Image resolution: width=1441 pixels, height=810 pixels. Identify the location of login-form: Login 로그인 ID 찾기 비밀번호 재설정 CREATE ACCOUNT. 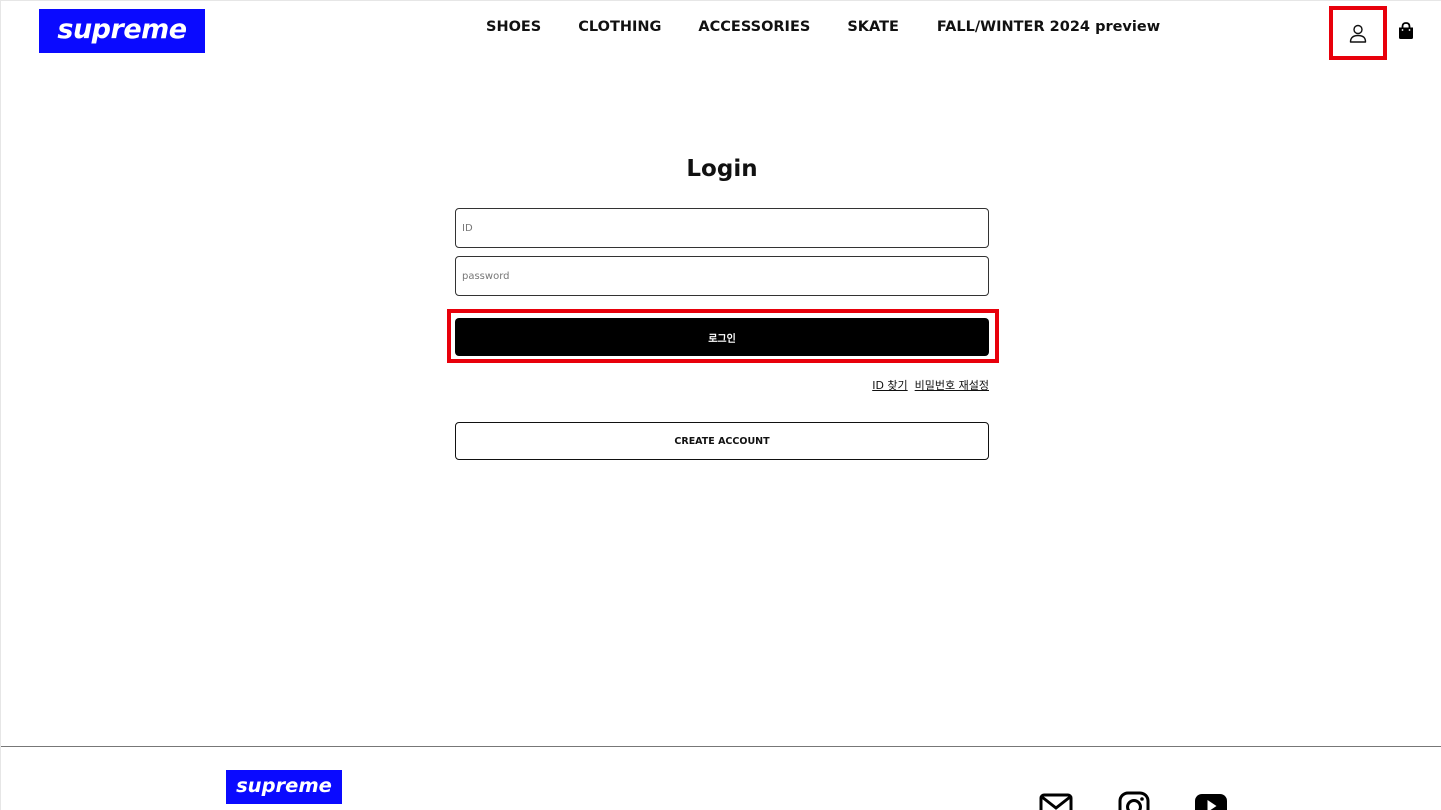
(723, 305).